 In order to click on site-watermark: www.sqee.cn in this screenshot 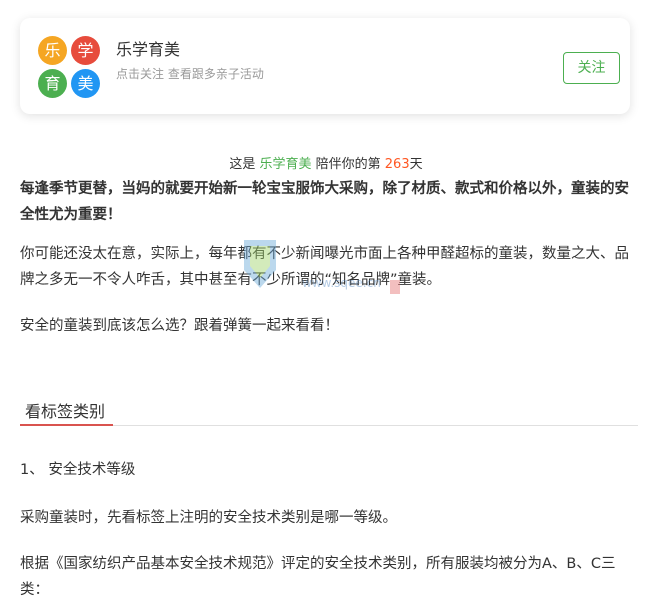, I will do `click(326, 270)`.